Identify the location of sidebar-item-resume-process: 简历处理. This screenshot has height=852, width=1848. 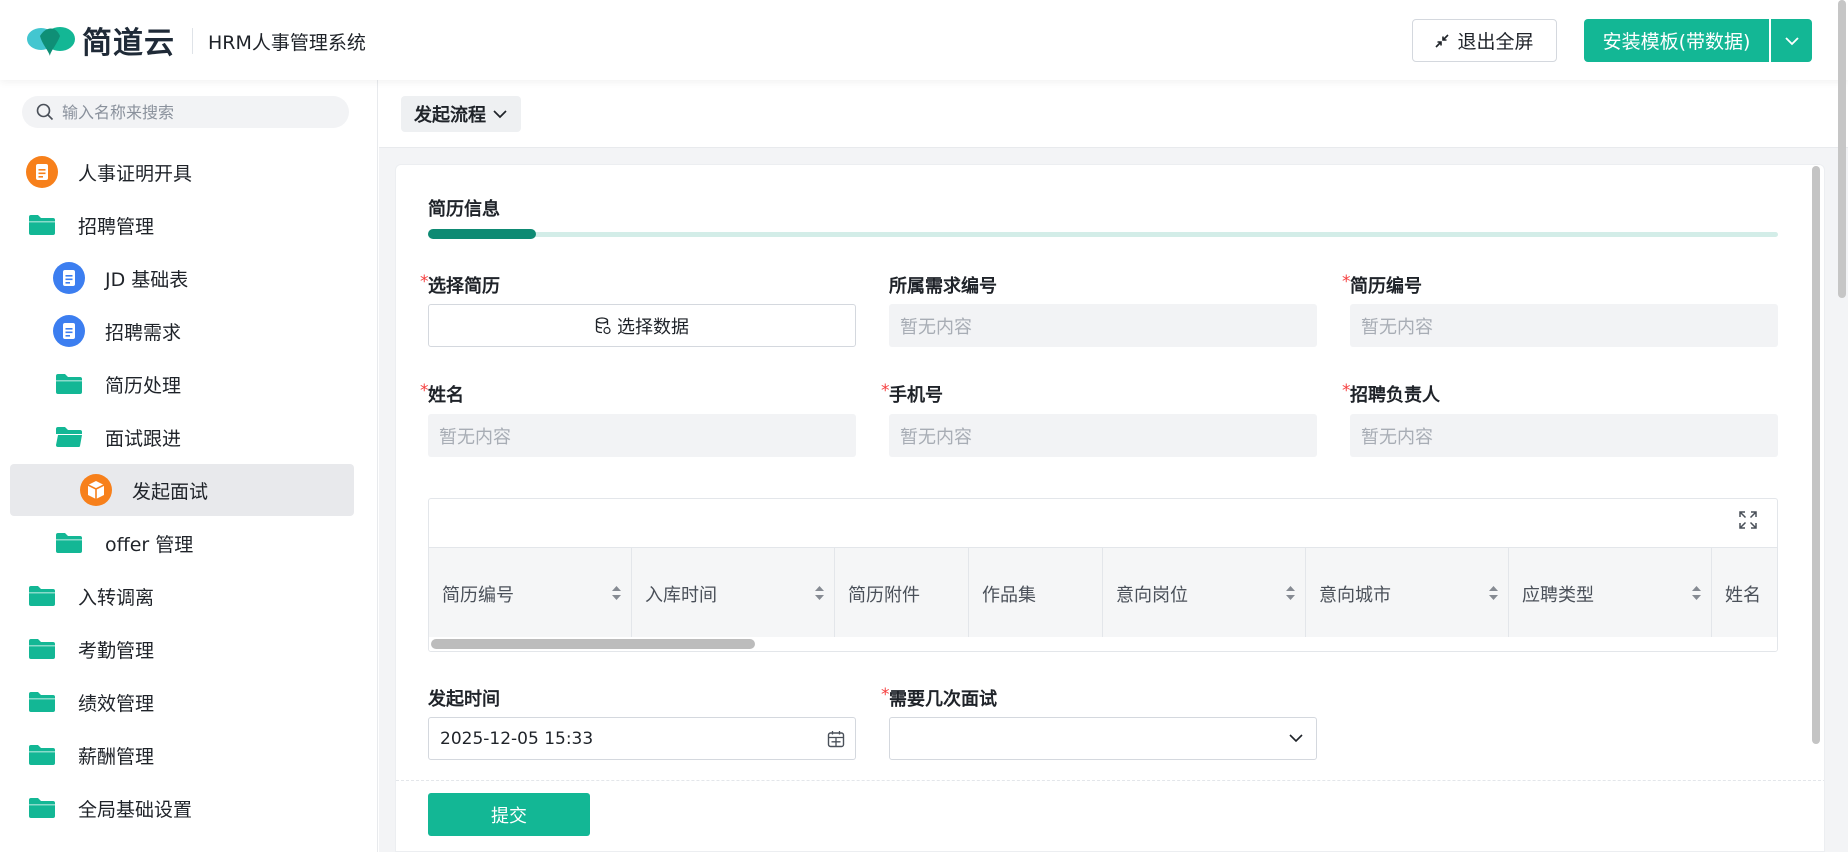
(182, 384).